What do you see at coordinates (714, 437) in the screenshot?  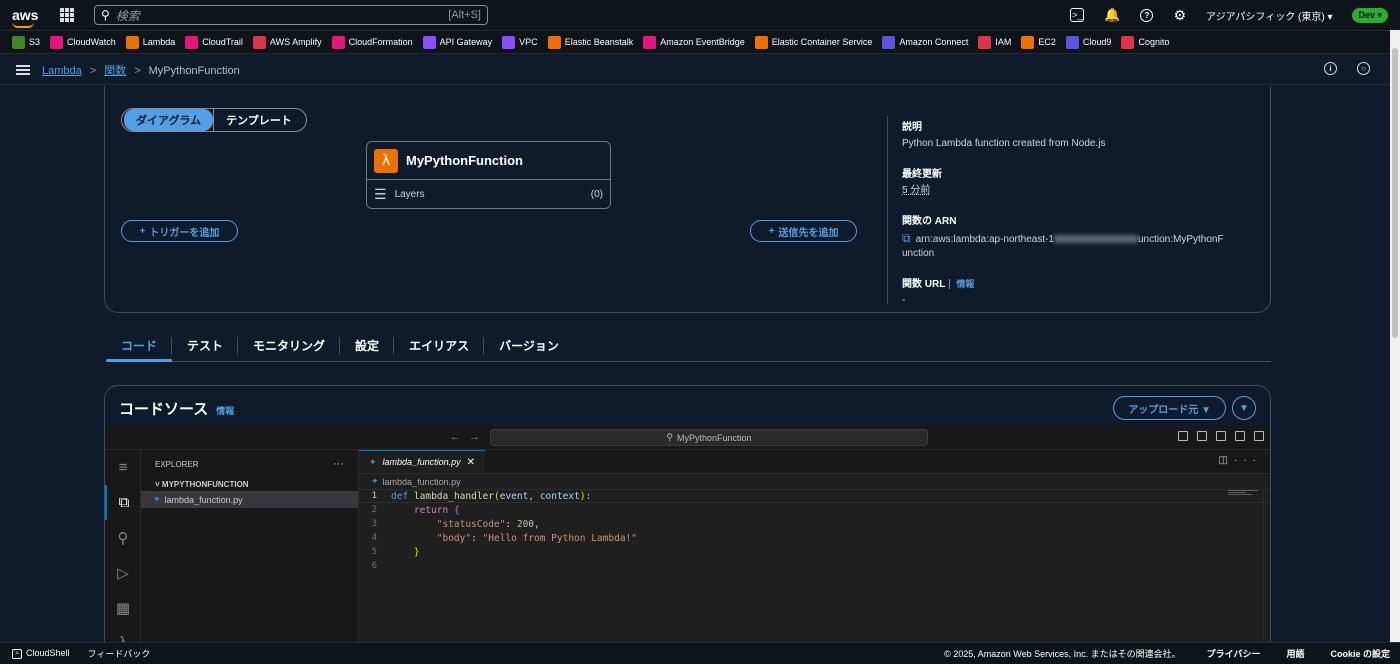 I see `command-center-label: MyPythonFunction` at bounding box center [714, 437].